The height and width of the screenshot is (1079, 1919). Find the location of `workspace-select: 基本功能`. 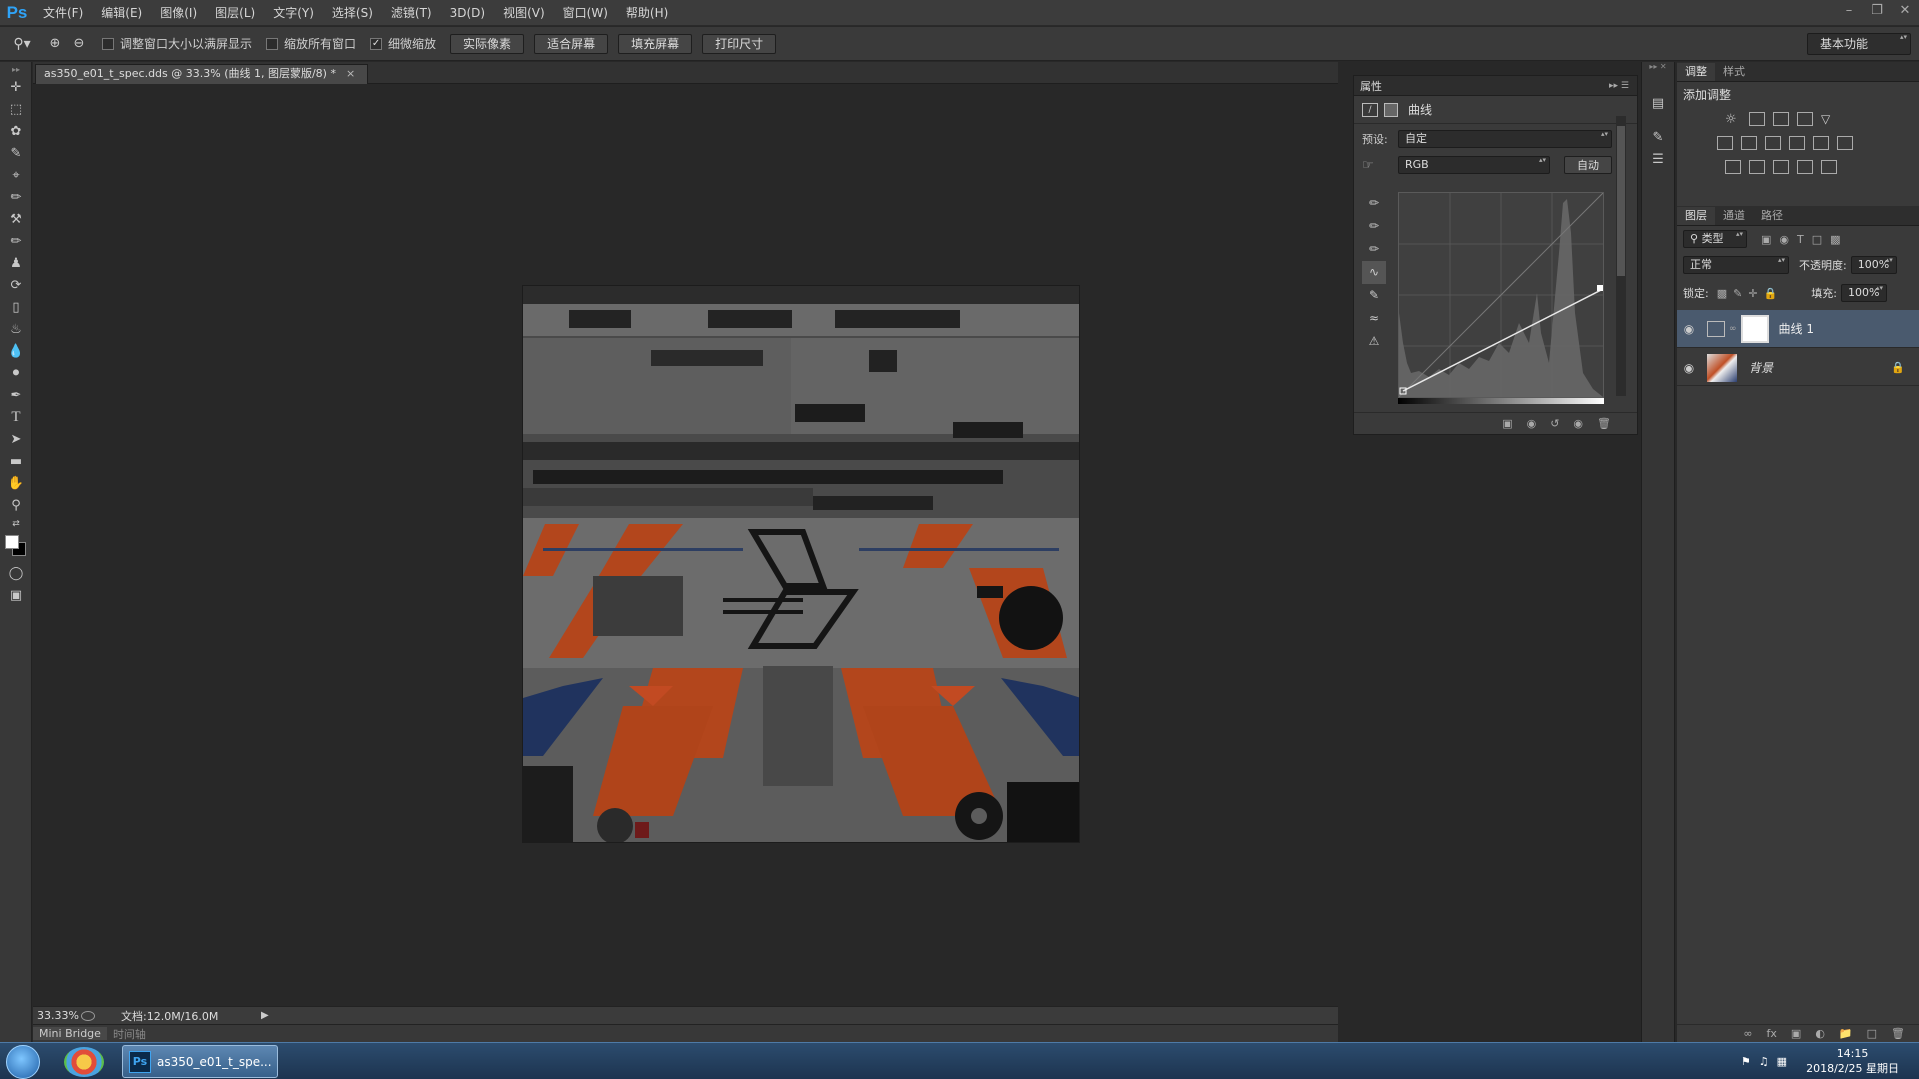

workspace-select: 基本功能 is located at coordinates (1859, 44).